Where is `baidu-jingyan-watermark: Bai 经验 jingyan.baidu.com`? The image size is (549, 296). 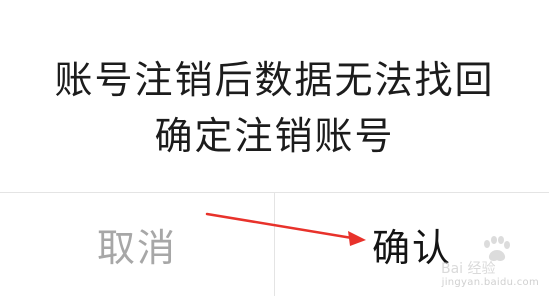
baidu-jingyan-watermark: Bai 经验 jingyan.baidu.com is located at coordinates (491, 262).